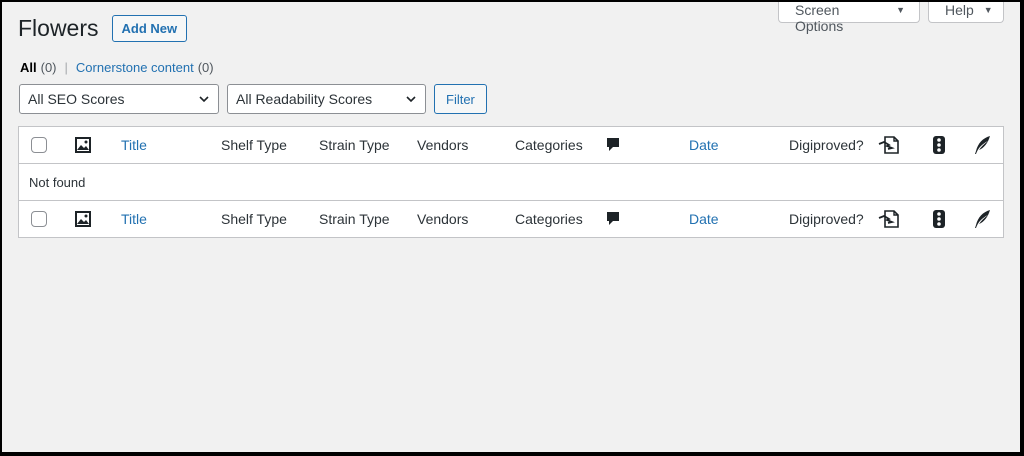 This screenshot has height=456, width=1024. I want to click on view-all-count: (0), so click(48, 67).